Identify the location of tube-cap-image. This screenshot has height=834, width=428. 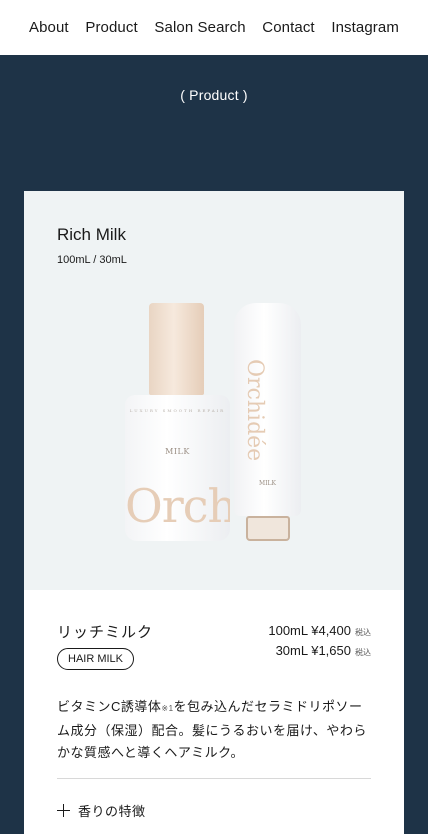
(268, 528).